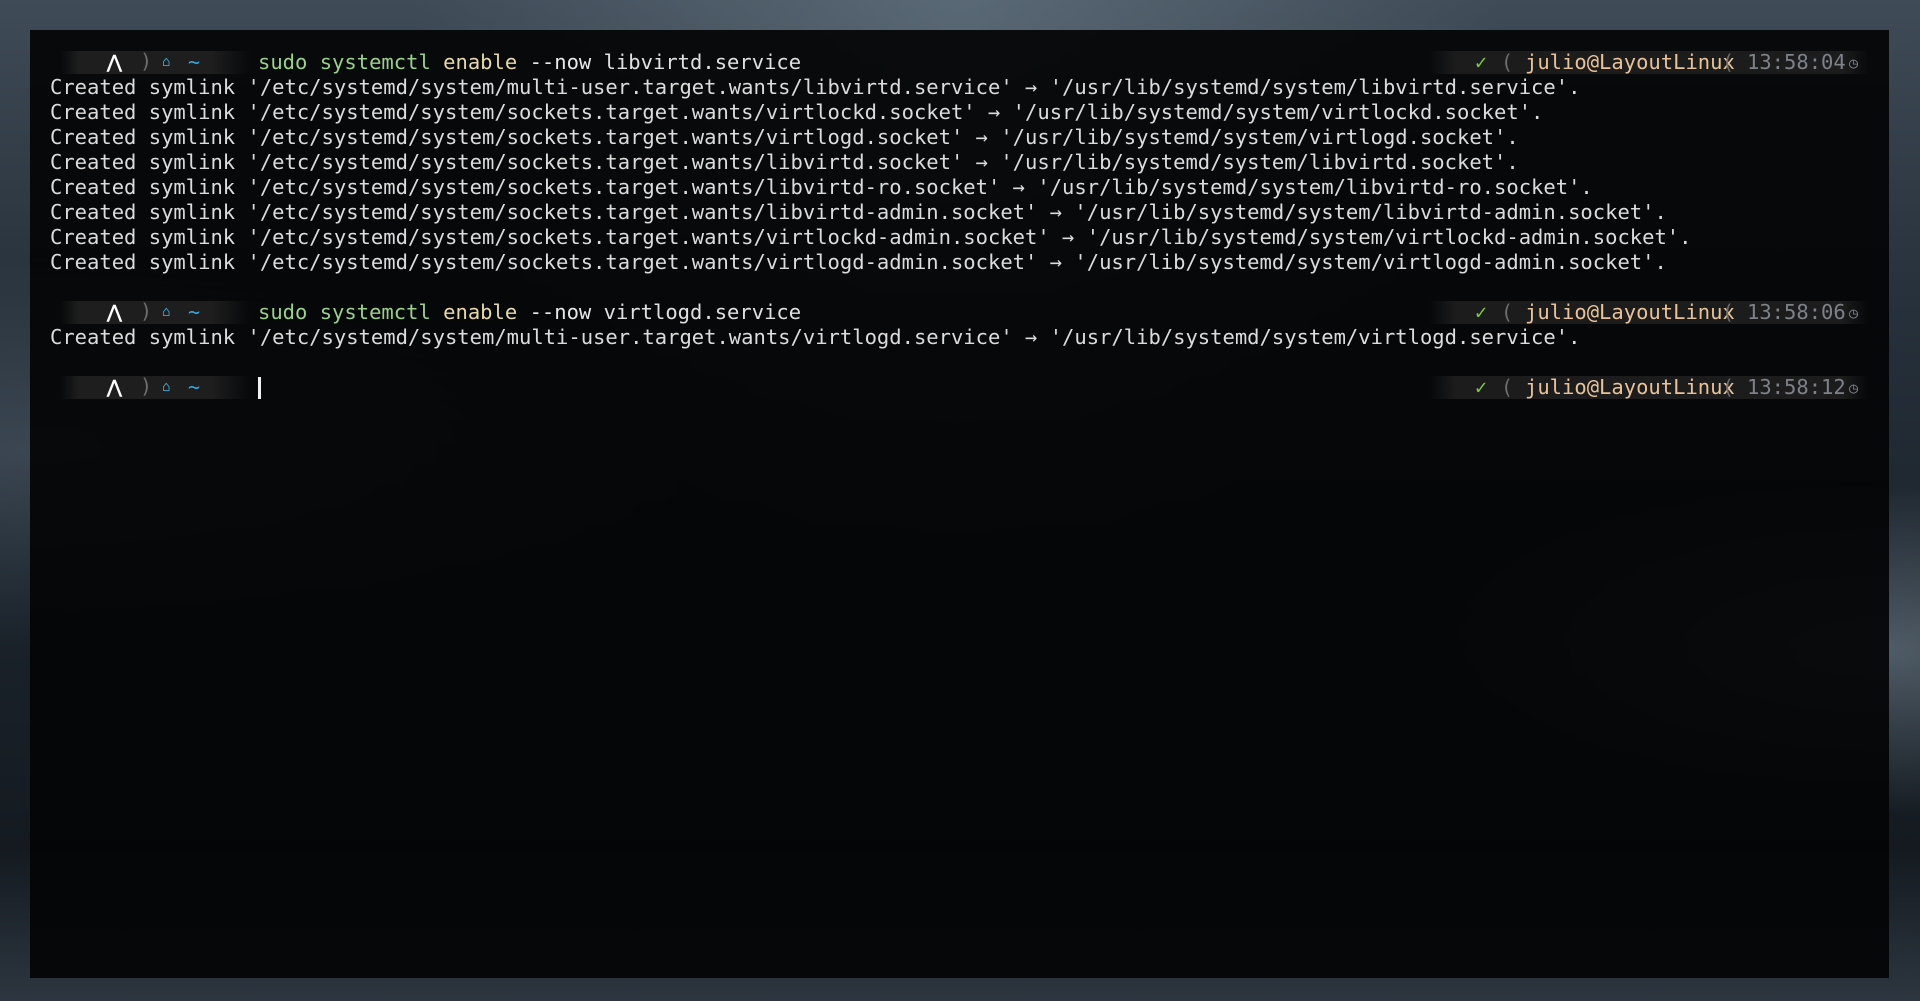 This screenshot has width=1920, height=1001. What do you see at coordinates (1796, 62) in the screenshot?
I see `prompt-time: 13:58:04` at bounding box center [1796, 62].